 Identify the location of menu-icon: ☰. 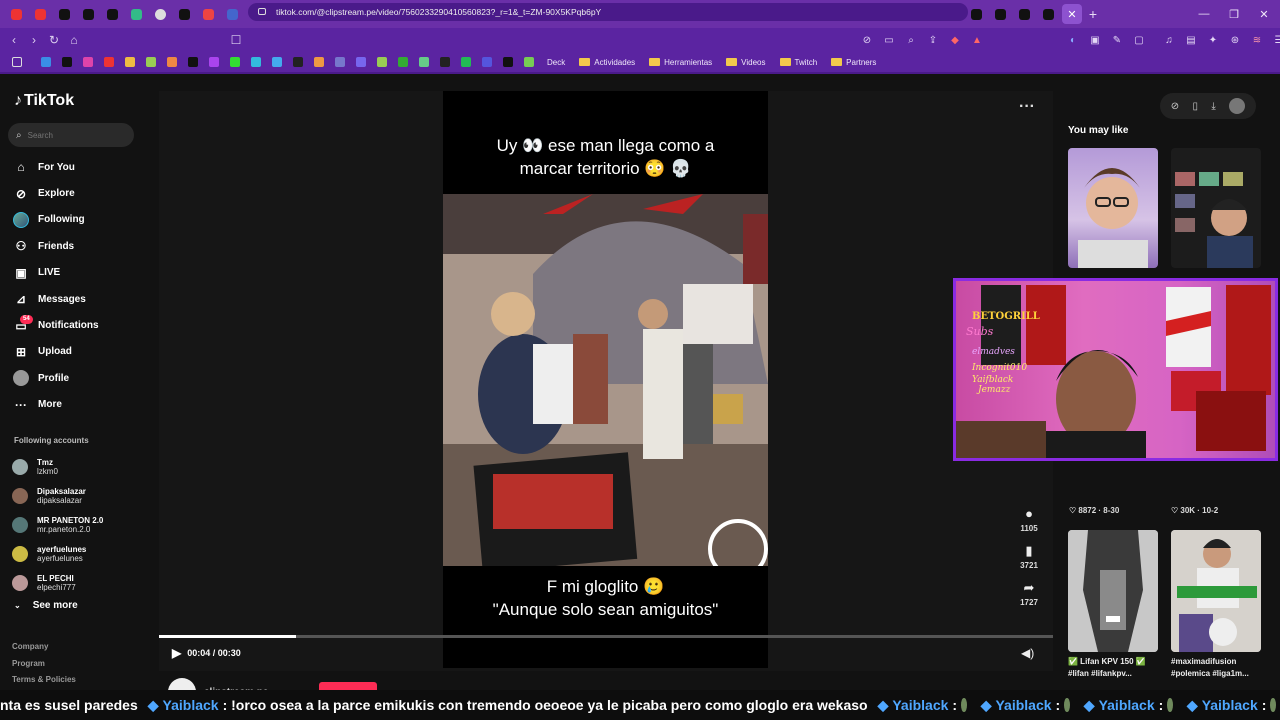
(1274, 40).